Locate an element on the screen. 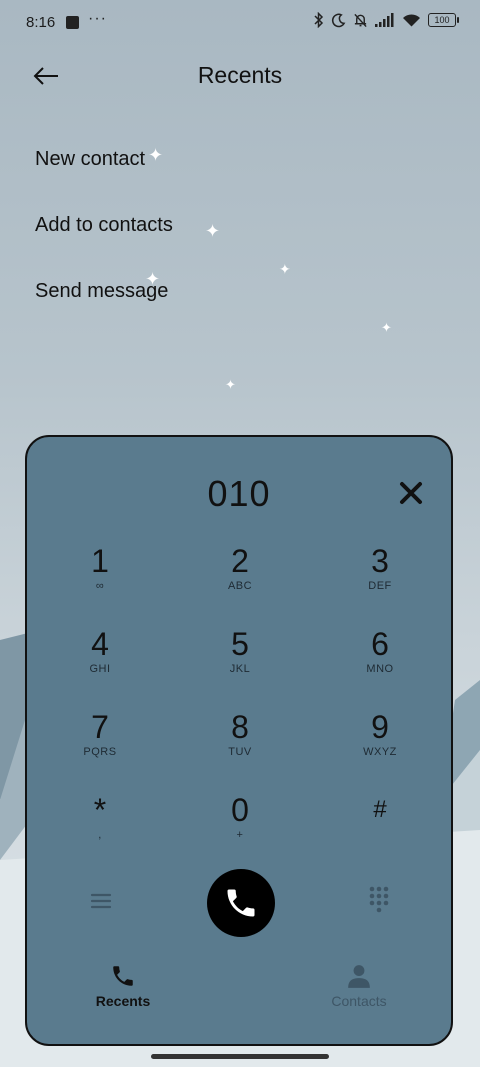  key-2: 2 ABC is located at coordinates (240, 578).